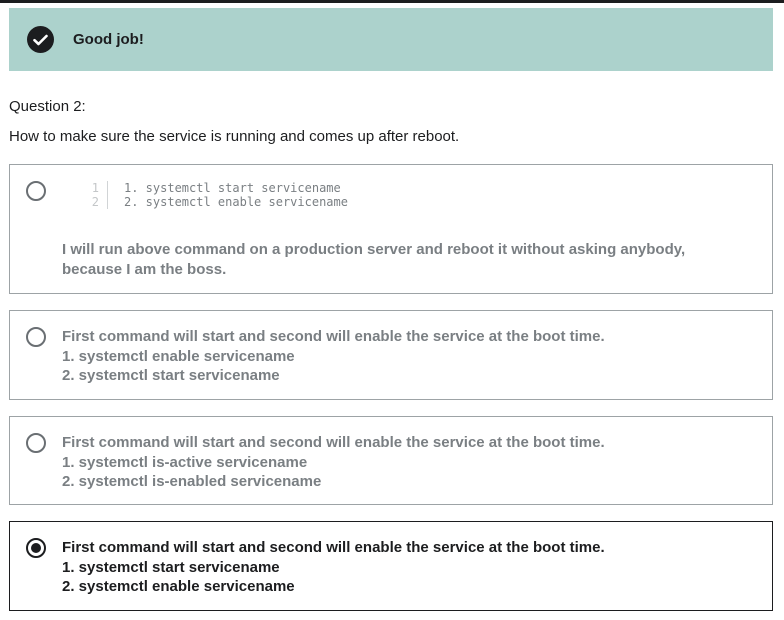 Image resolution: width=784 pixels, height=620 pixels. What do you see at coordinates (95, 202) in the screenshot?
I see `code-line-number: 2` at bounding box center [95, 202].